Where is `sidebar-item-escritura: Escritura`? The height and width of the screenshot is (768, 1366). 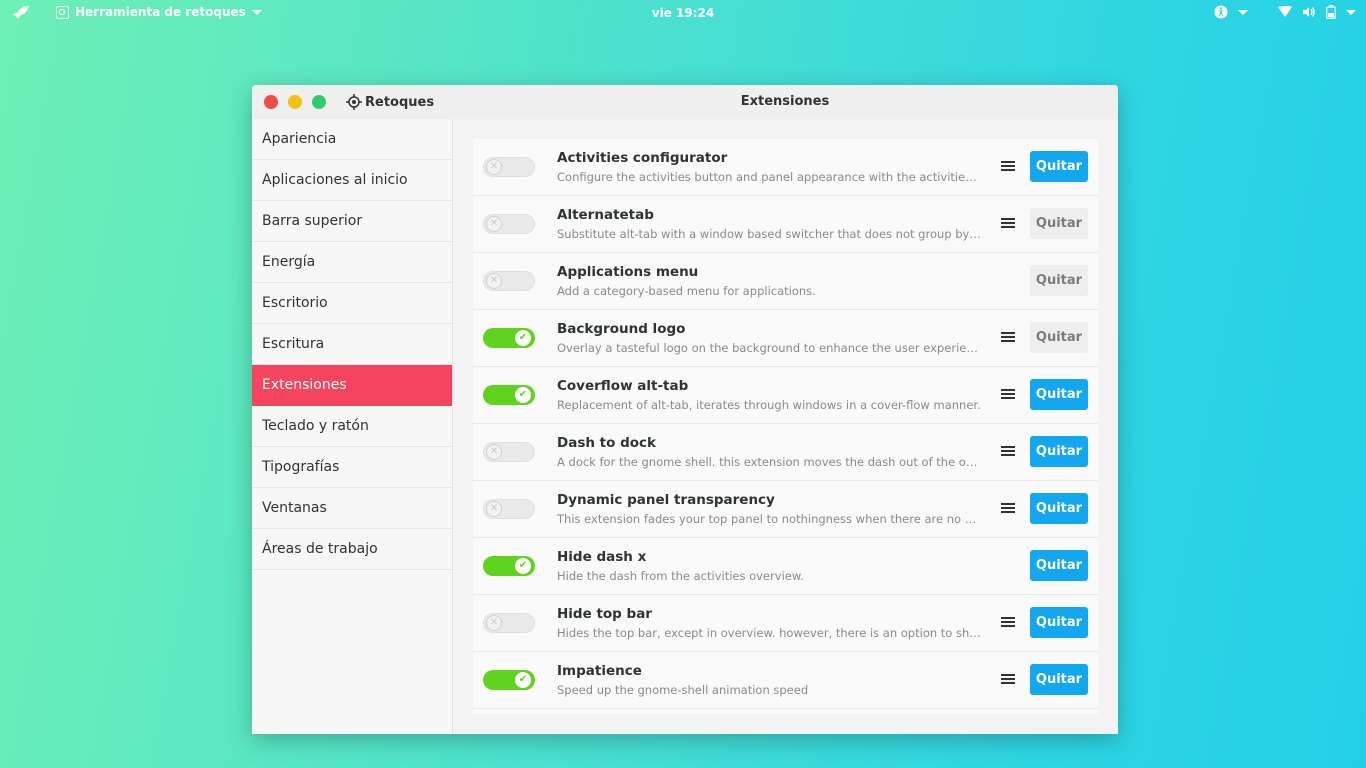
sidebar-item-escritura: Escritura is located at coordinates (352, 344).